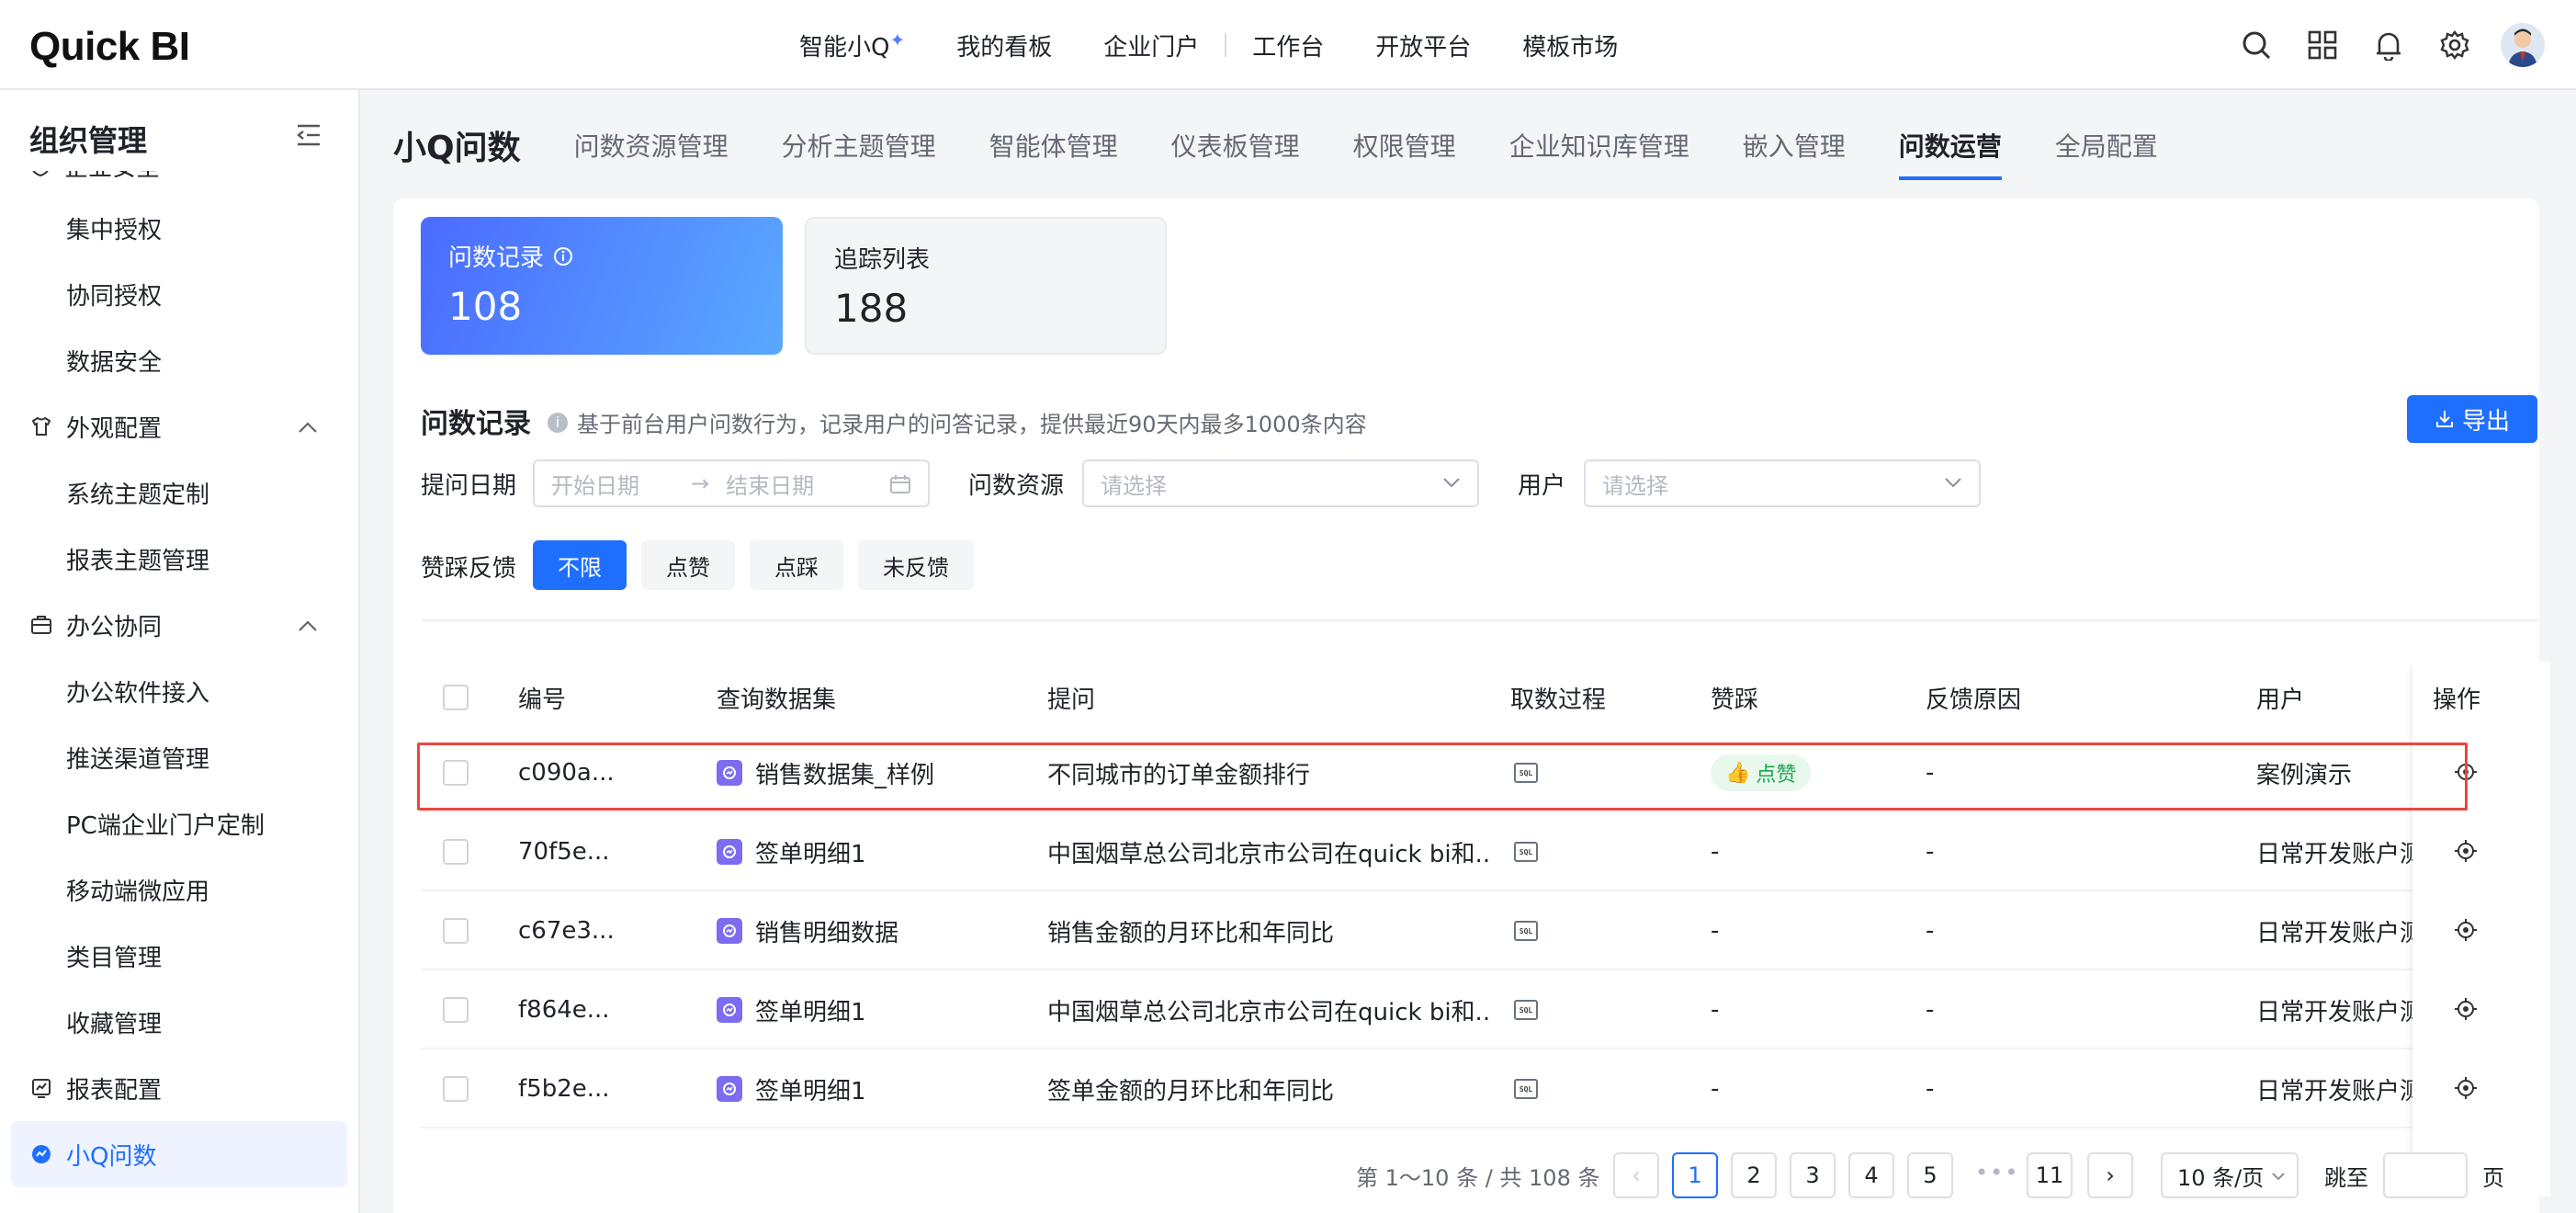  I want to click on tab-operation: 问数运营, so click(1950, 154).